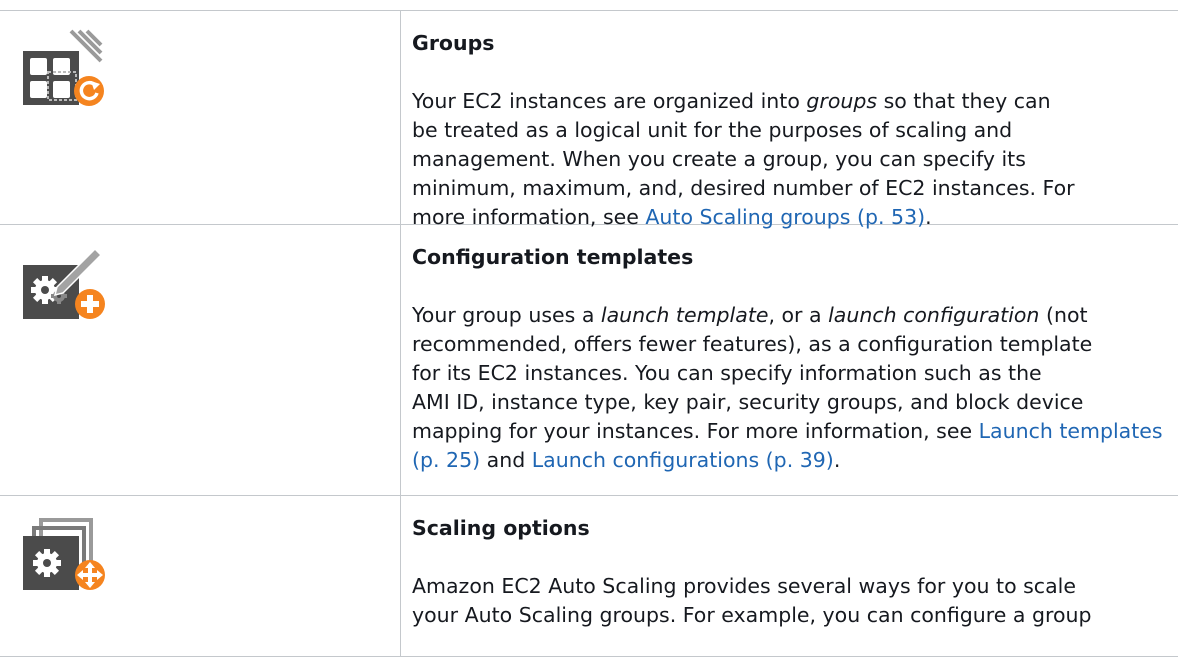  I want to click on link-launch-configurations: Launch configurations (p. 39), so click(683, 460).